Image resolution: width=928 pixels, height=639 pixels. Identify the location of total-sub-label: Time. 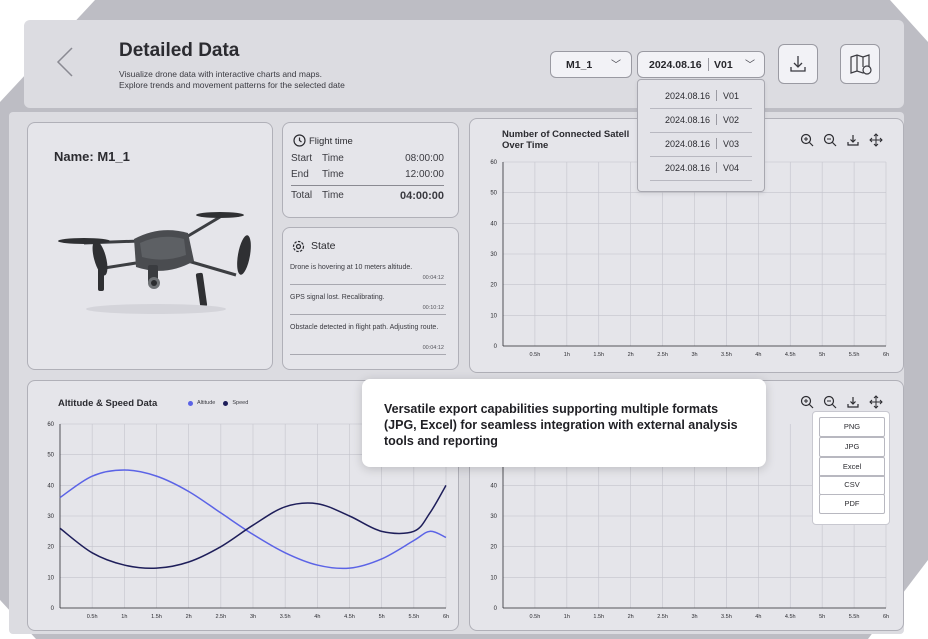
(333, 195).